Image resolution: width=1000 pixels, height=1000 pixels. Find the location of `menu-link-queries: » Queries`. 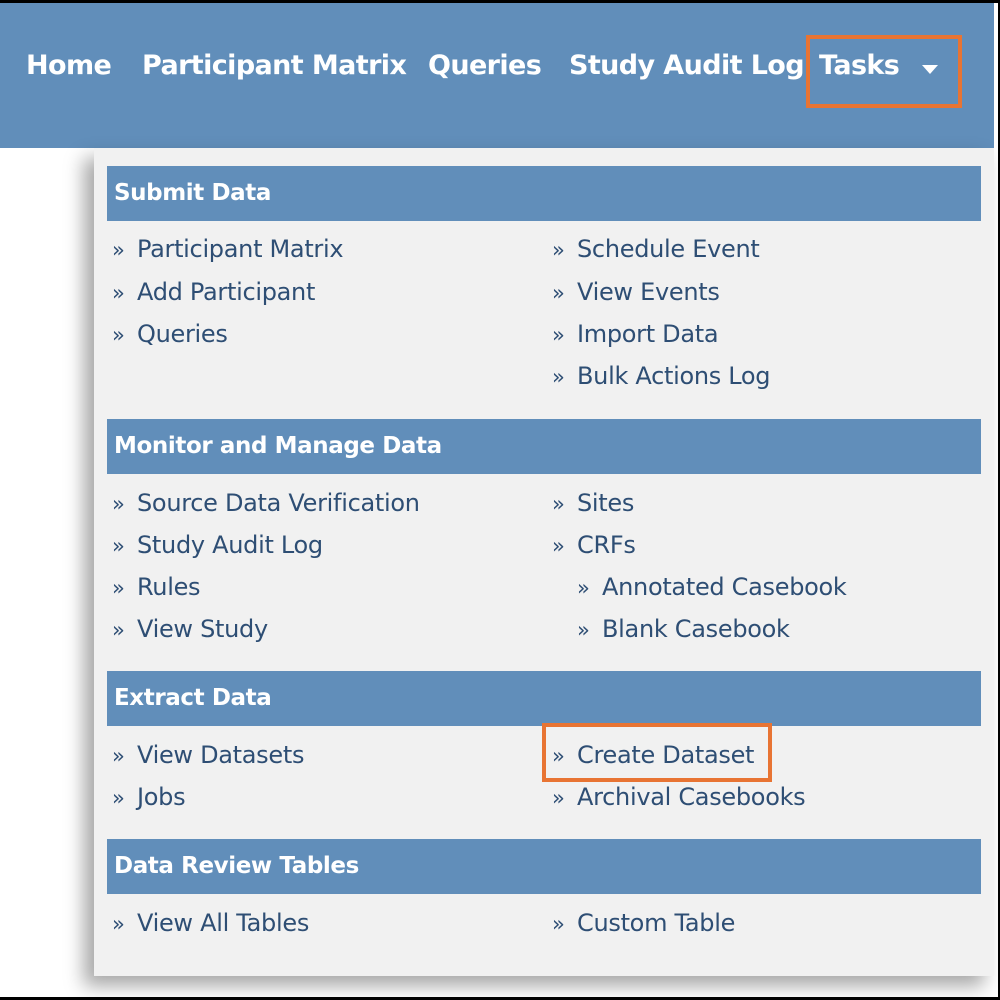

menu-link-queries: » Queries is located at coordinates (170, 334).